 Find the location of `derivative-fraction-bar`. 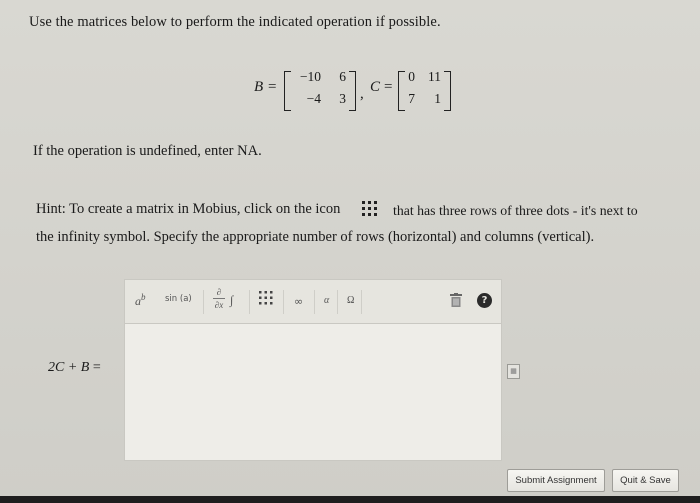

derivative-fraction-bar is located at coordinates (219, 298).